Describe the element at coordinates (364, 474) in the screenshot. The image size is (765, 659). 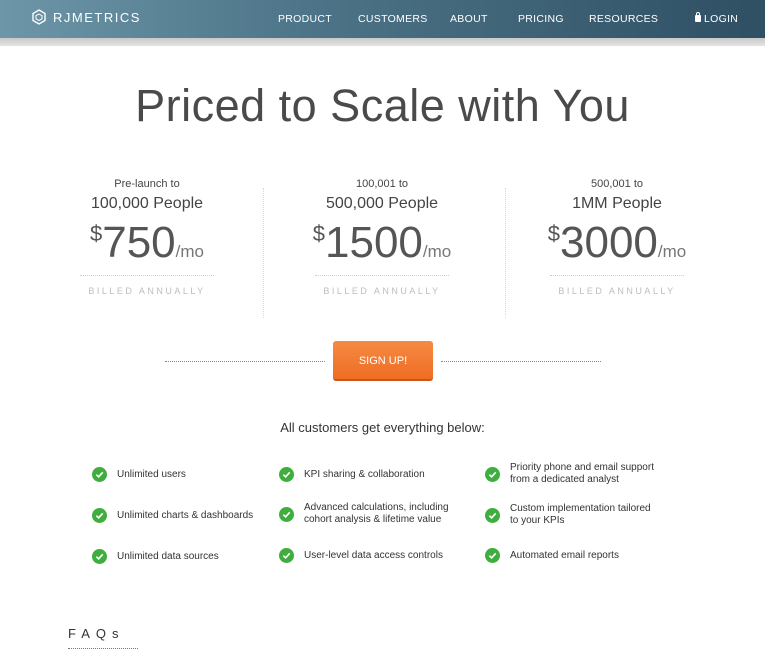
I see `feature-text: KPI sharing & collaboration` at that location.